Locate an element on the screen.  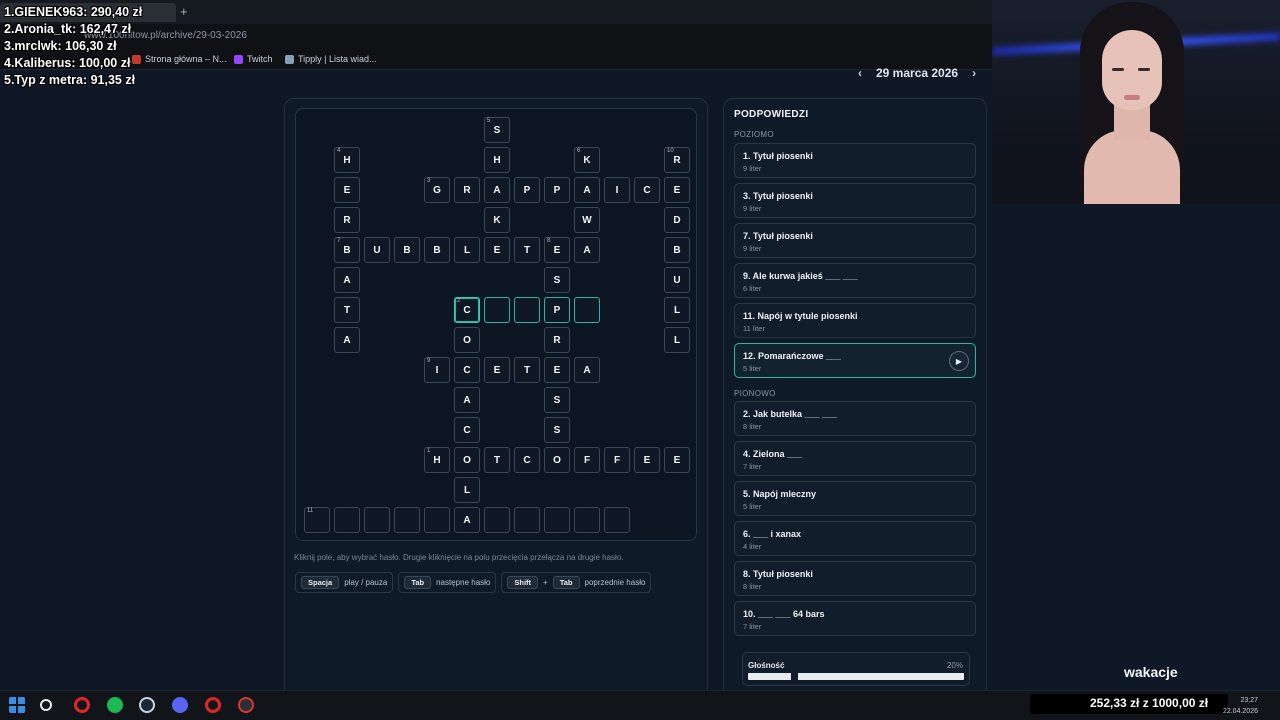
spotify-icon is located at coordinates (115, 705).